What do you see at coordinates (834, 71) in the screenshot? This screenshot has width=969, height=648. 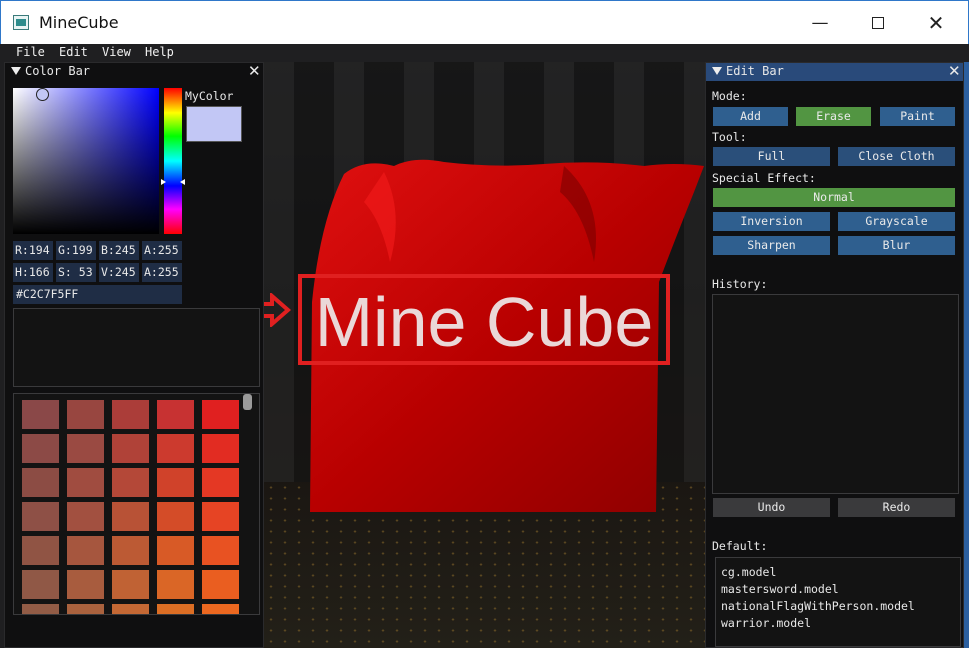 I see `edit-bar-header: Edit Bar ✕` at bounding box center [834, 71].